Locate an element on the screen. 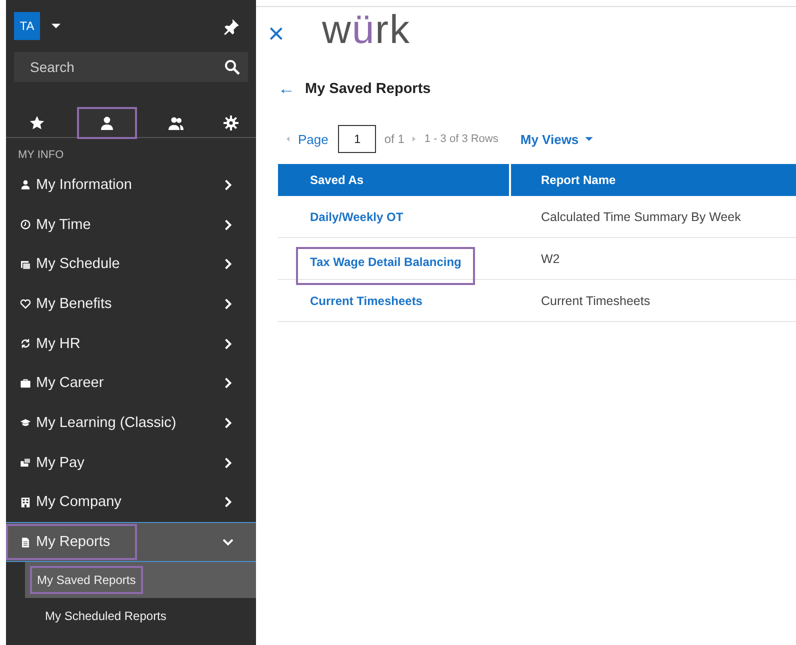 The height and width of the screenshot is (645, 796). section-label: MY INFO is located at coordinates (41, 155).